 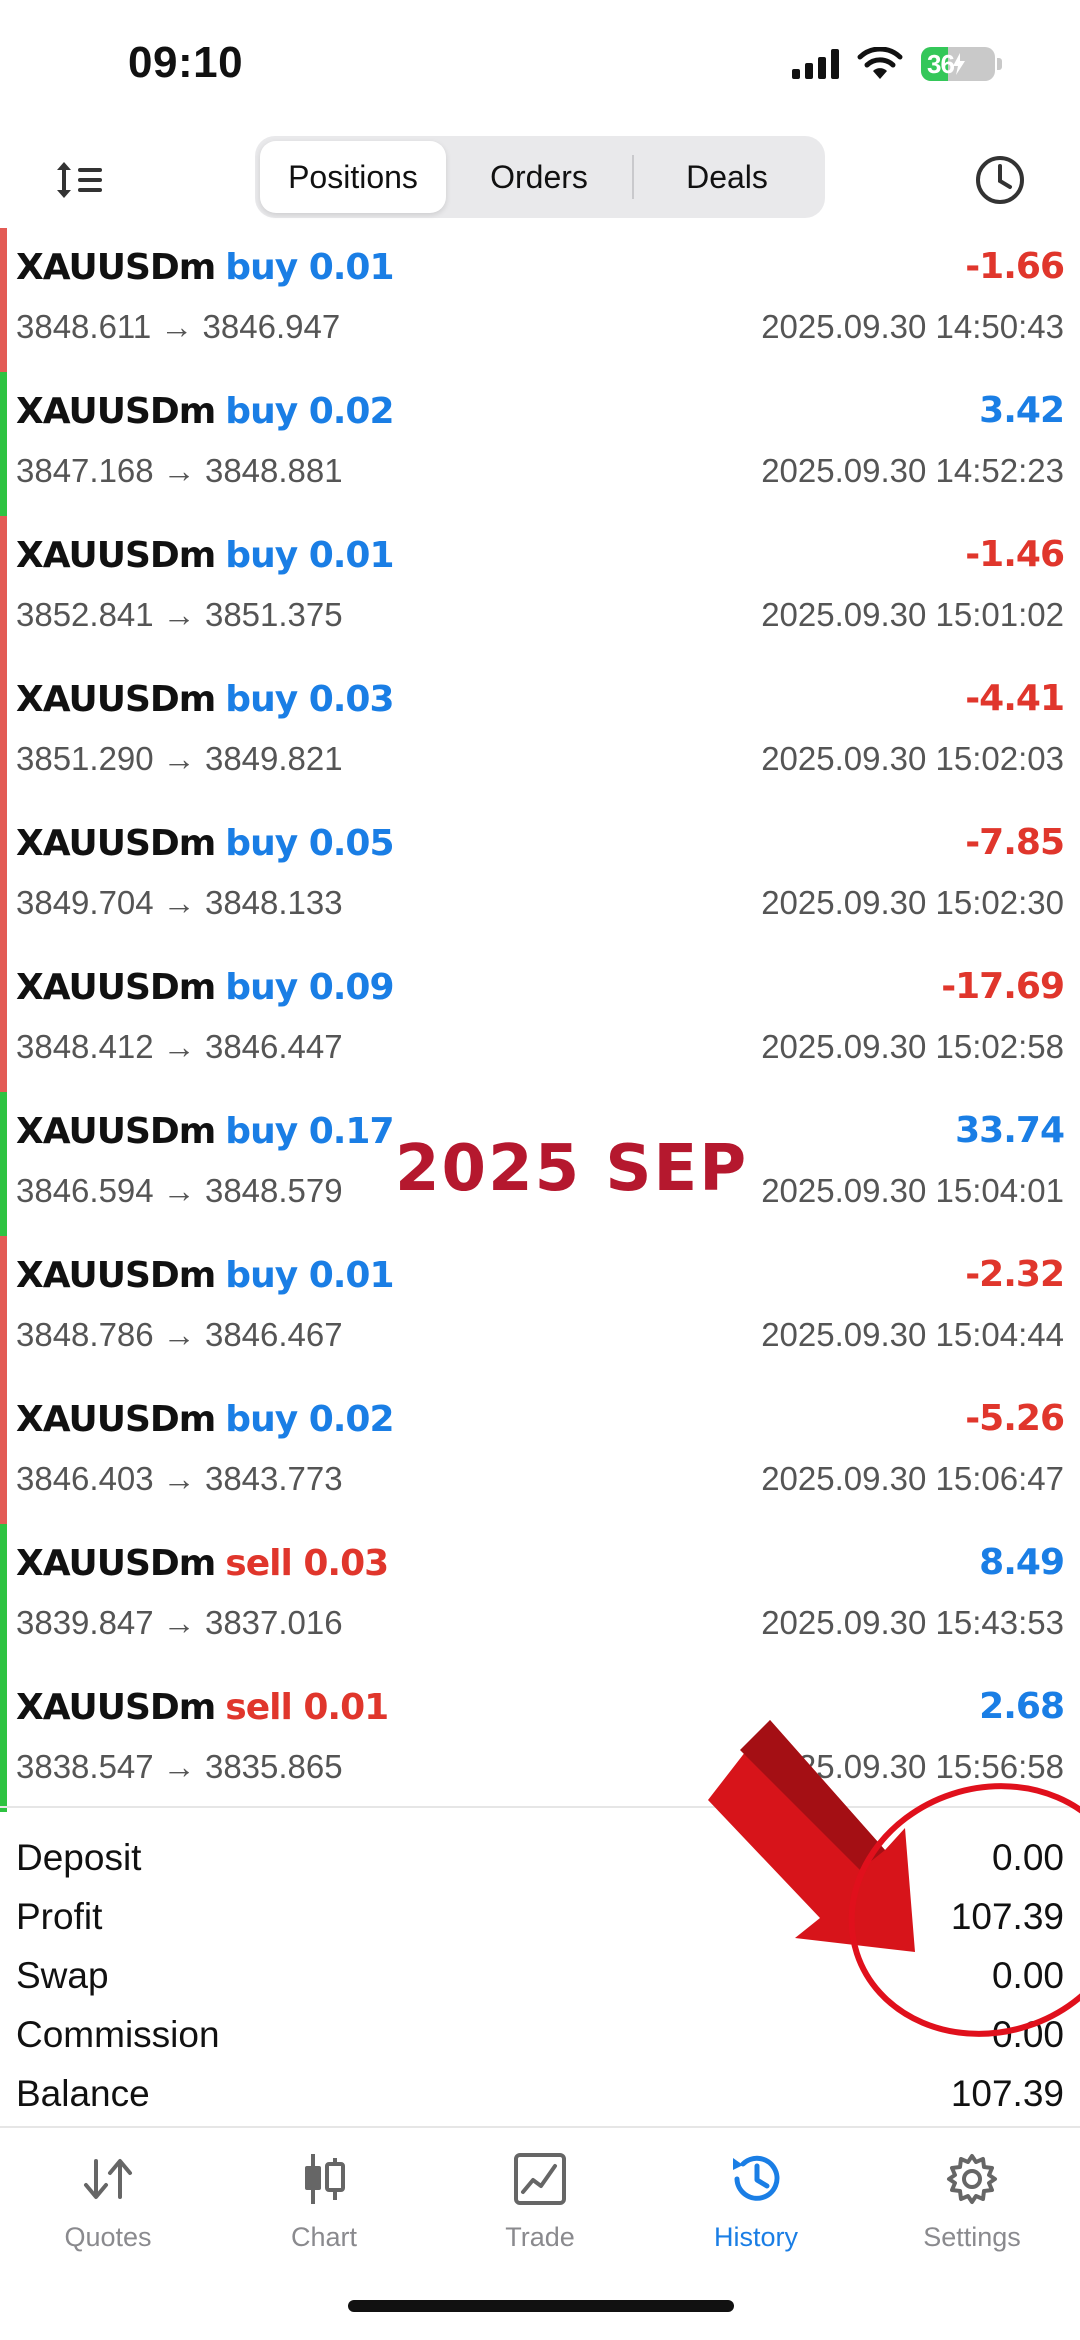 I want to click on deal-side-volume: sell 0.01, so click(x=307, y=1707).